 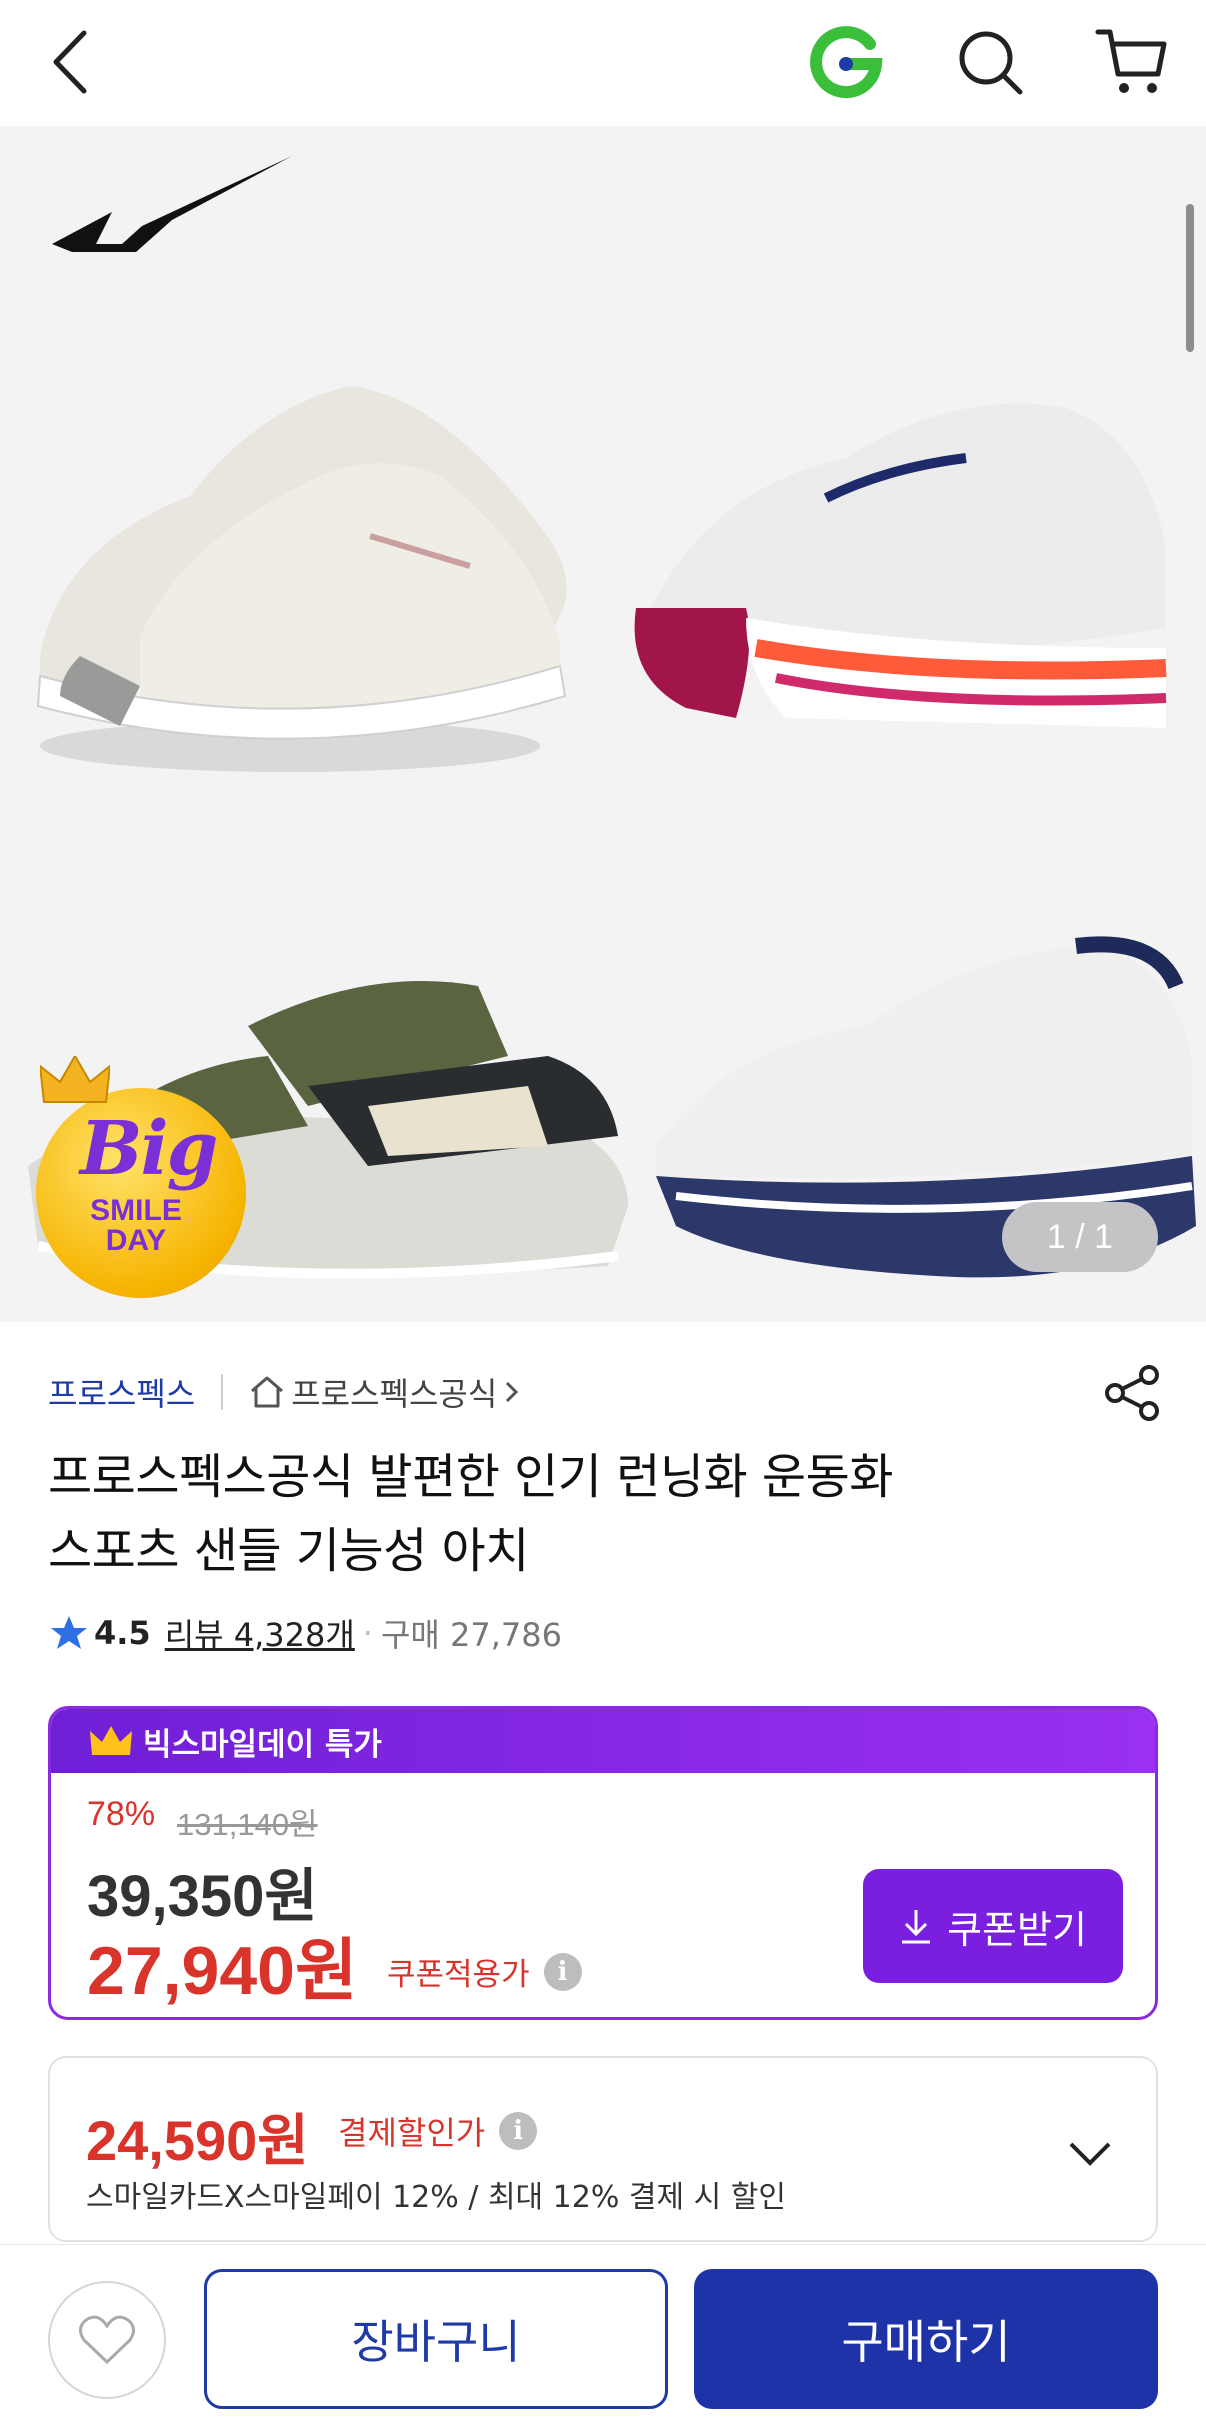 What do you see at coordinates (247, 1824) in the screenshot?
I see `original-price: 131,140원` at bounding box center [247, 1824].